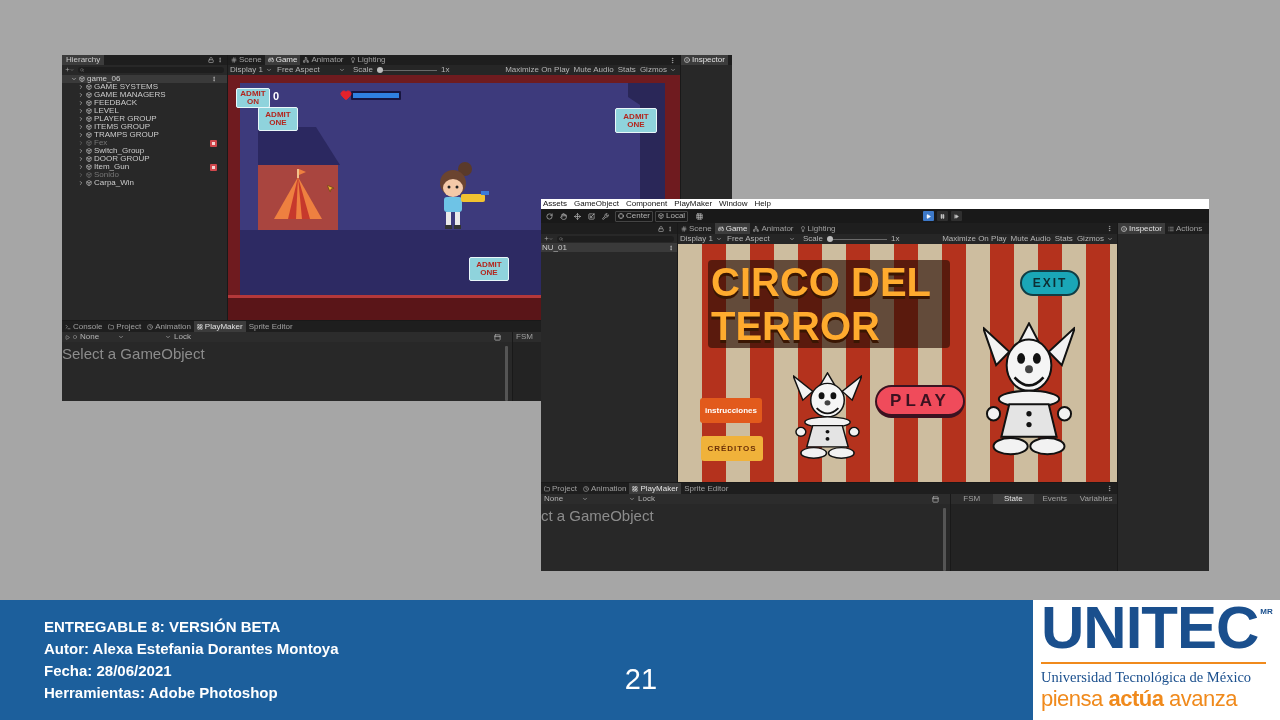 This screenshot has width=1280, height=720. I want to click on hierarchy-item: Carpa_Win, so click(144, 183).